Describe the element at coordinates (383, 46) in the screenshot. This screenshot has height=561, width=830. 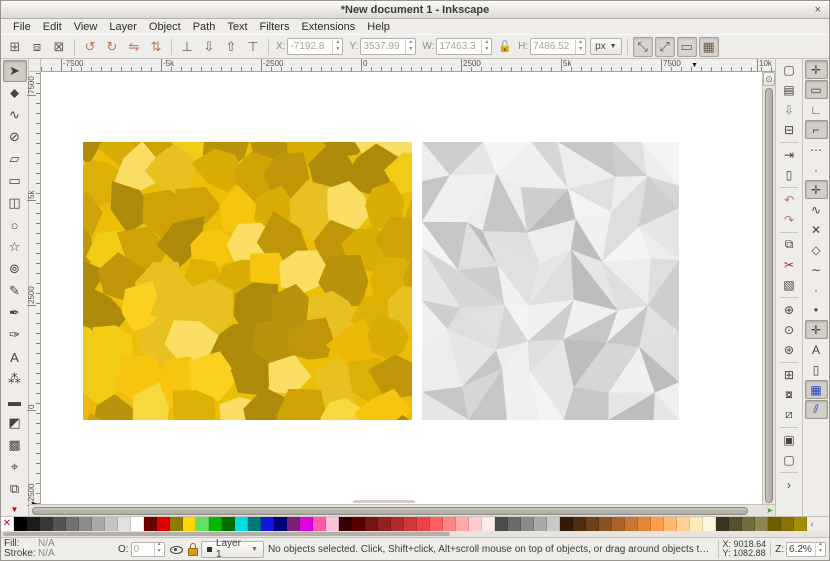
I see `y-input` at that location.